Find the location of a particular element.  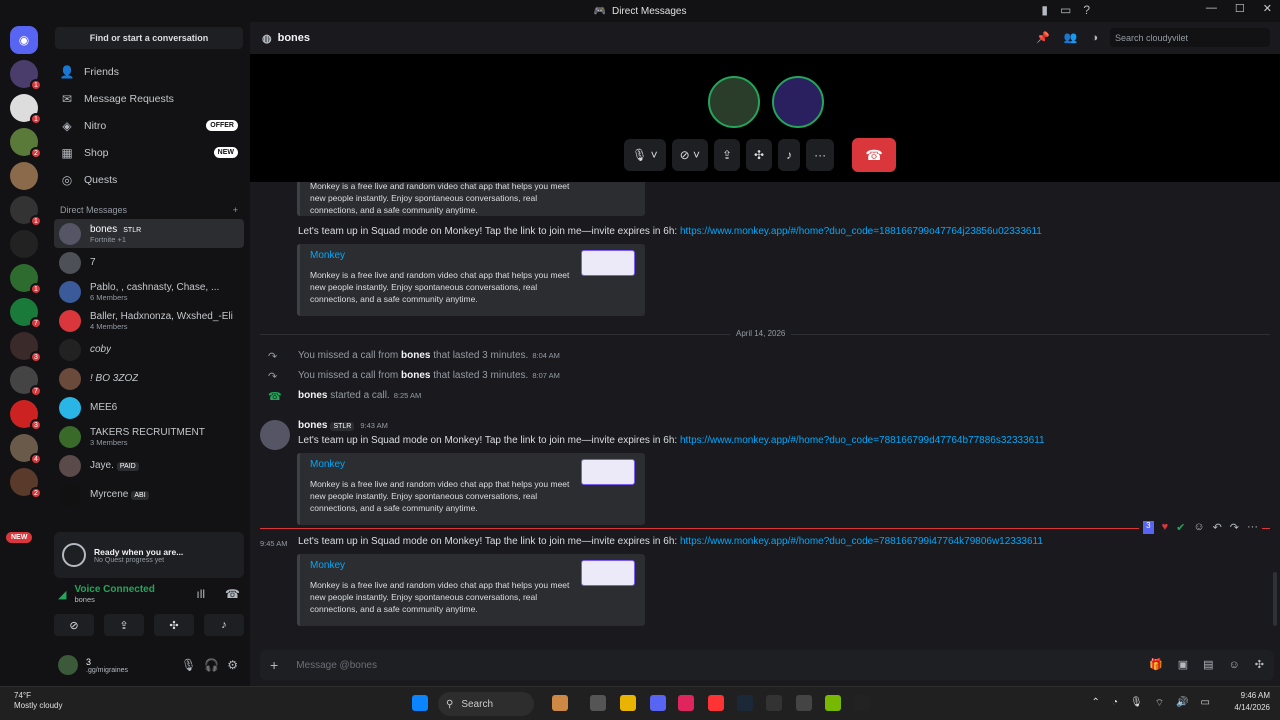

scrollbar is located at coordinates (1275, 599).